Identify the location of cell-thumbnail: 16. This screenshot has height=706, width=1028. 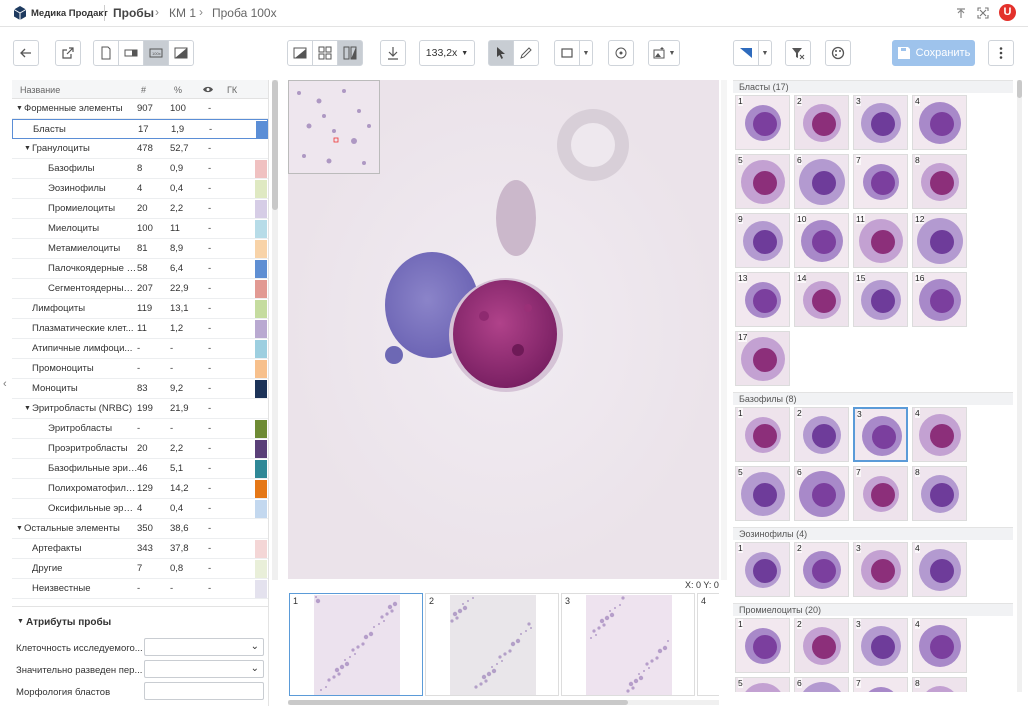
(939, 299).